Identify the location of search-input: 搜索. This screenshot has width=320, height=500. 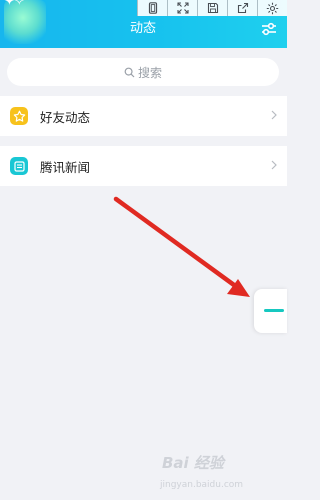
(143, 72).